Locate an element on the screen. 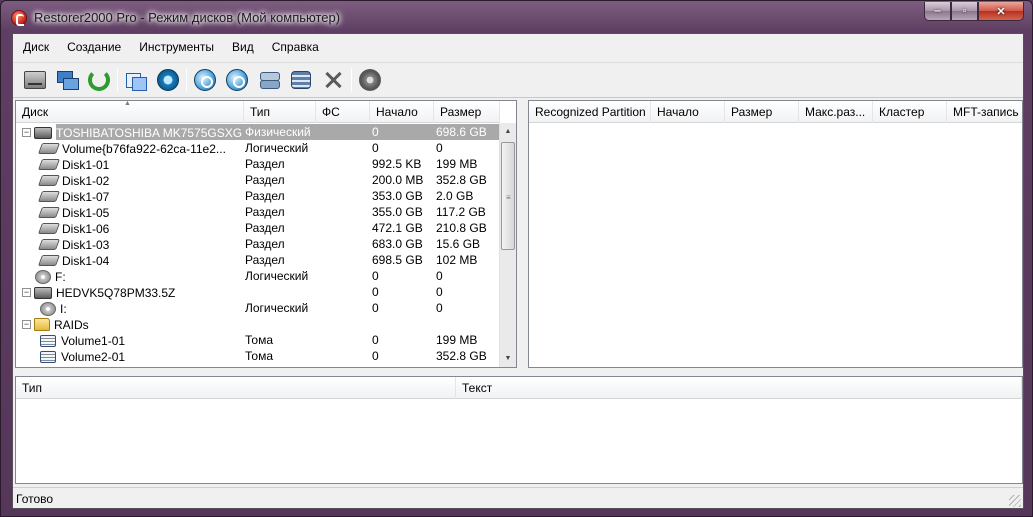 This screenshot has width=1033, height=517. disk-tree-row: − HEDVK5Q78PM33.5Z 0 0 is located at coordinates (258, 292).